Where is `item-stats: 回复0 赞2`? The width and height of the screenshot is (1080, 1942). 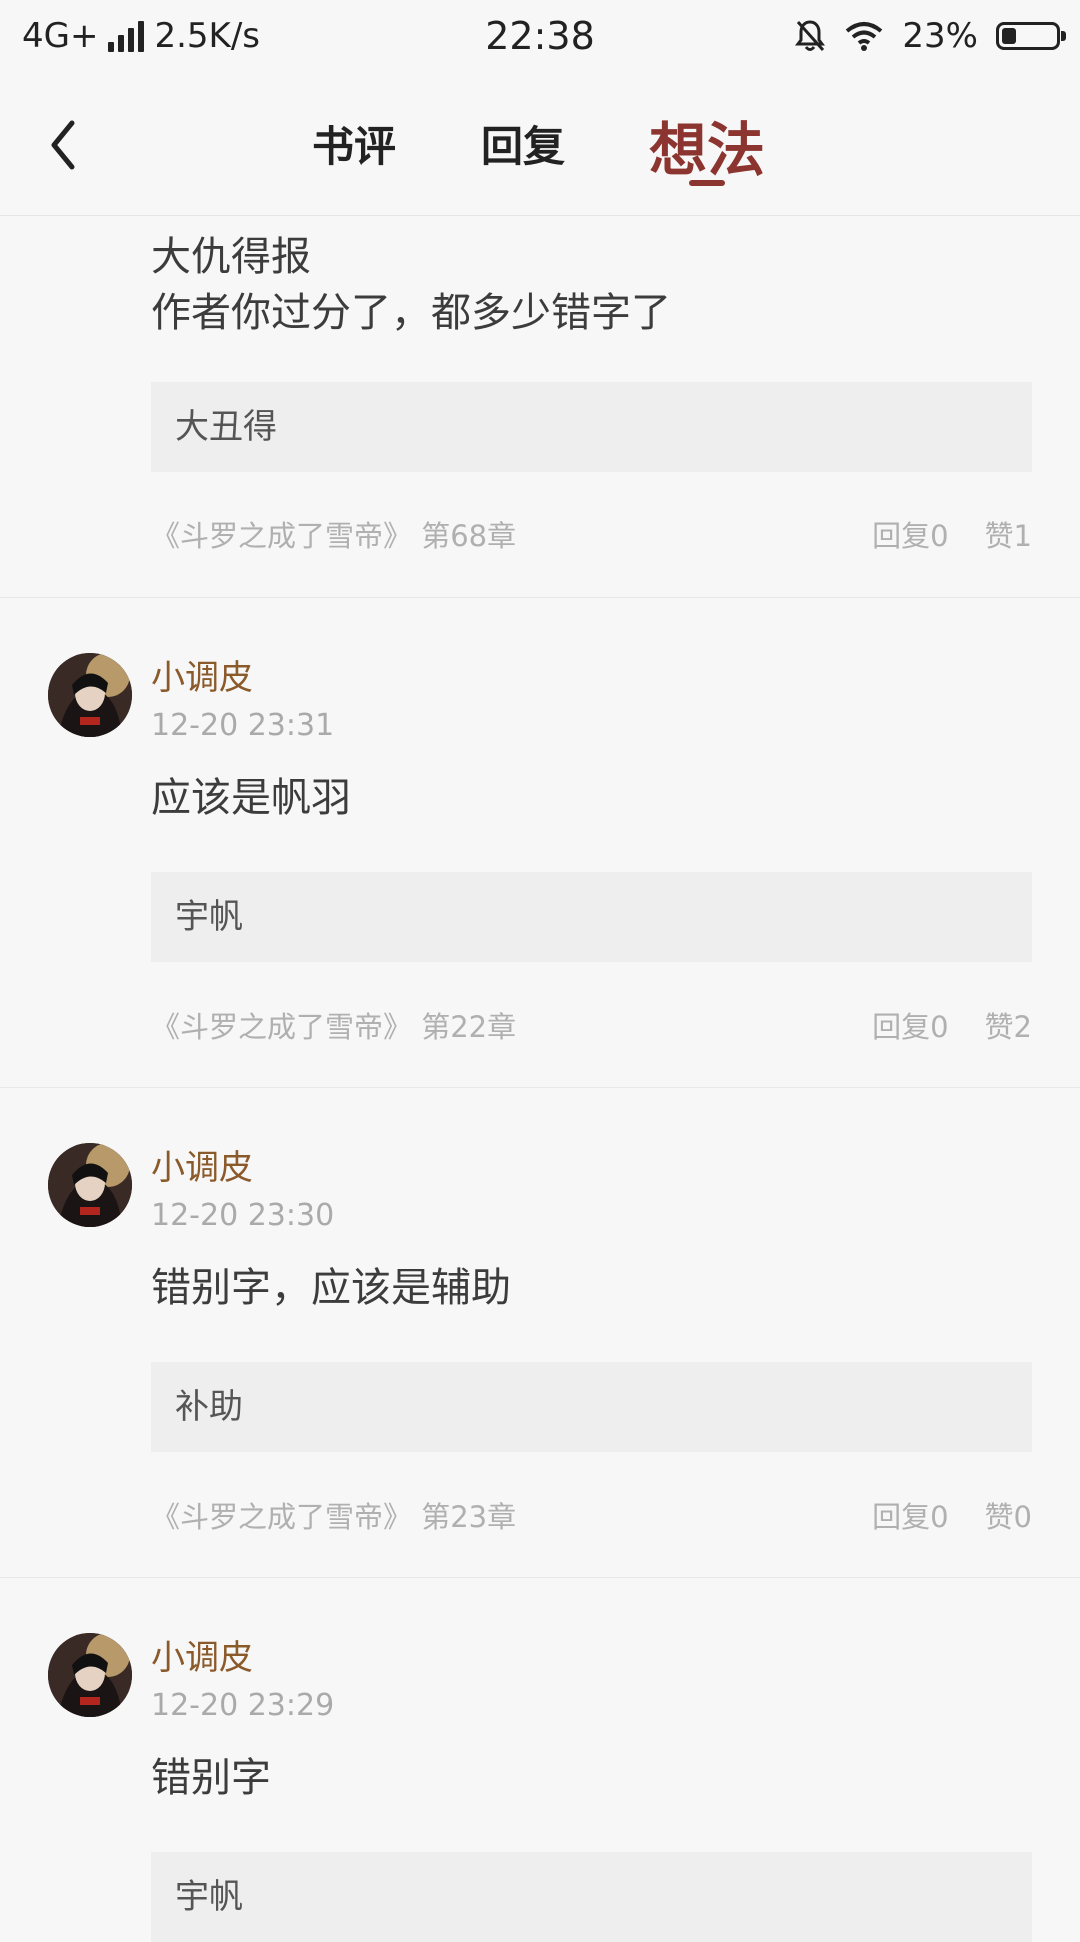
item-stats: 回复0 赞2 is located at coordinates (952, 1025).